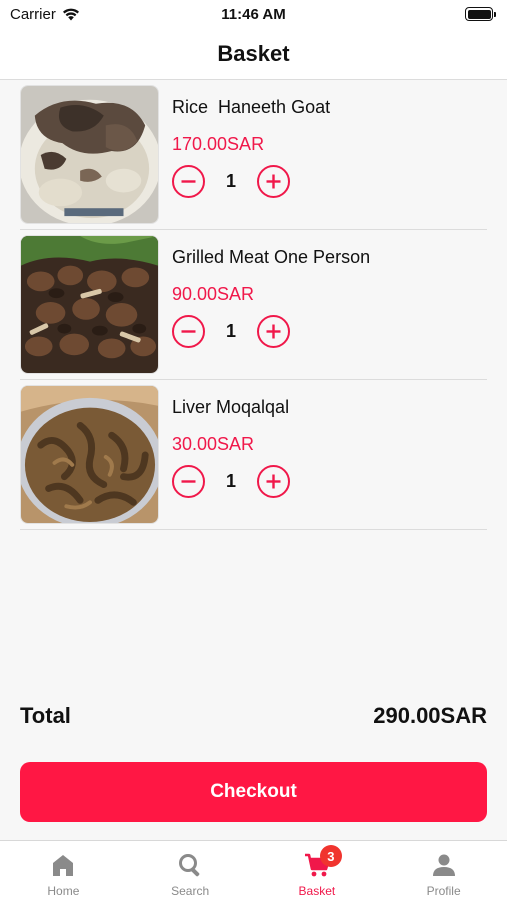 This screenshot has width=507, height=900. Describe the element at coordinates (70, 14) in the screenshot. I see `wifi-icon` at that location.